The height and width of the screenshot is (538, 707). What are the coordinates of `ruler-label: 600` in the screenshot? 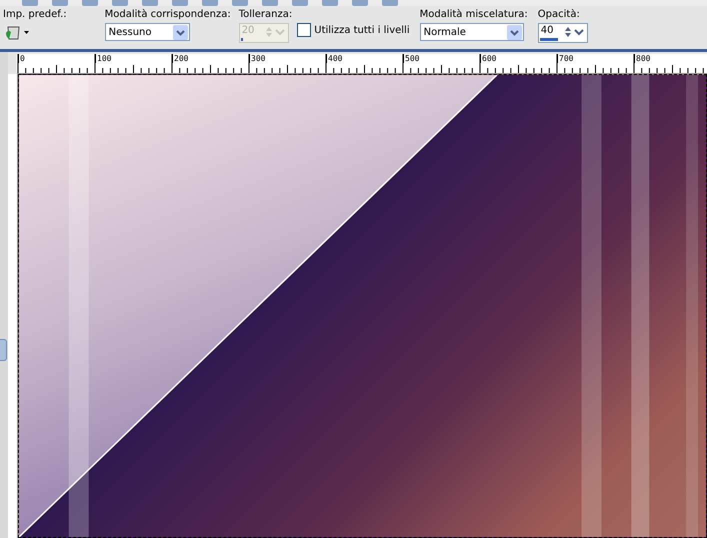 It's located at (488, 58).